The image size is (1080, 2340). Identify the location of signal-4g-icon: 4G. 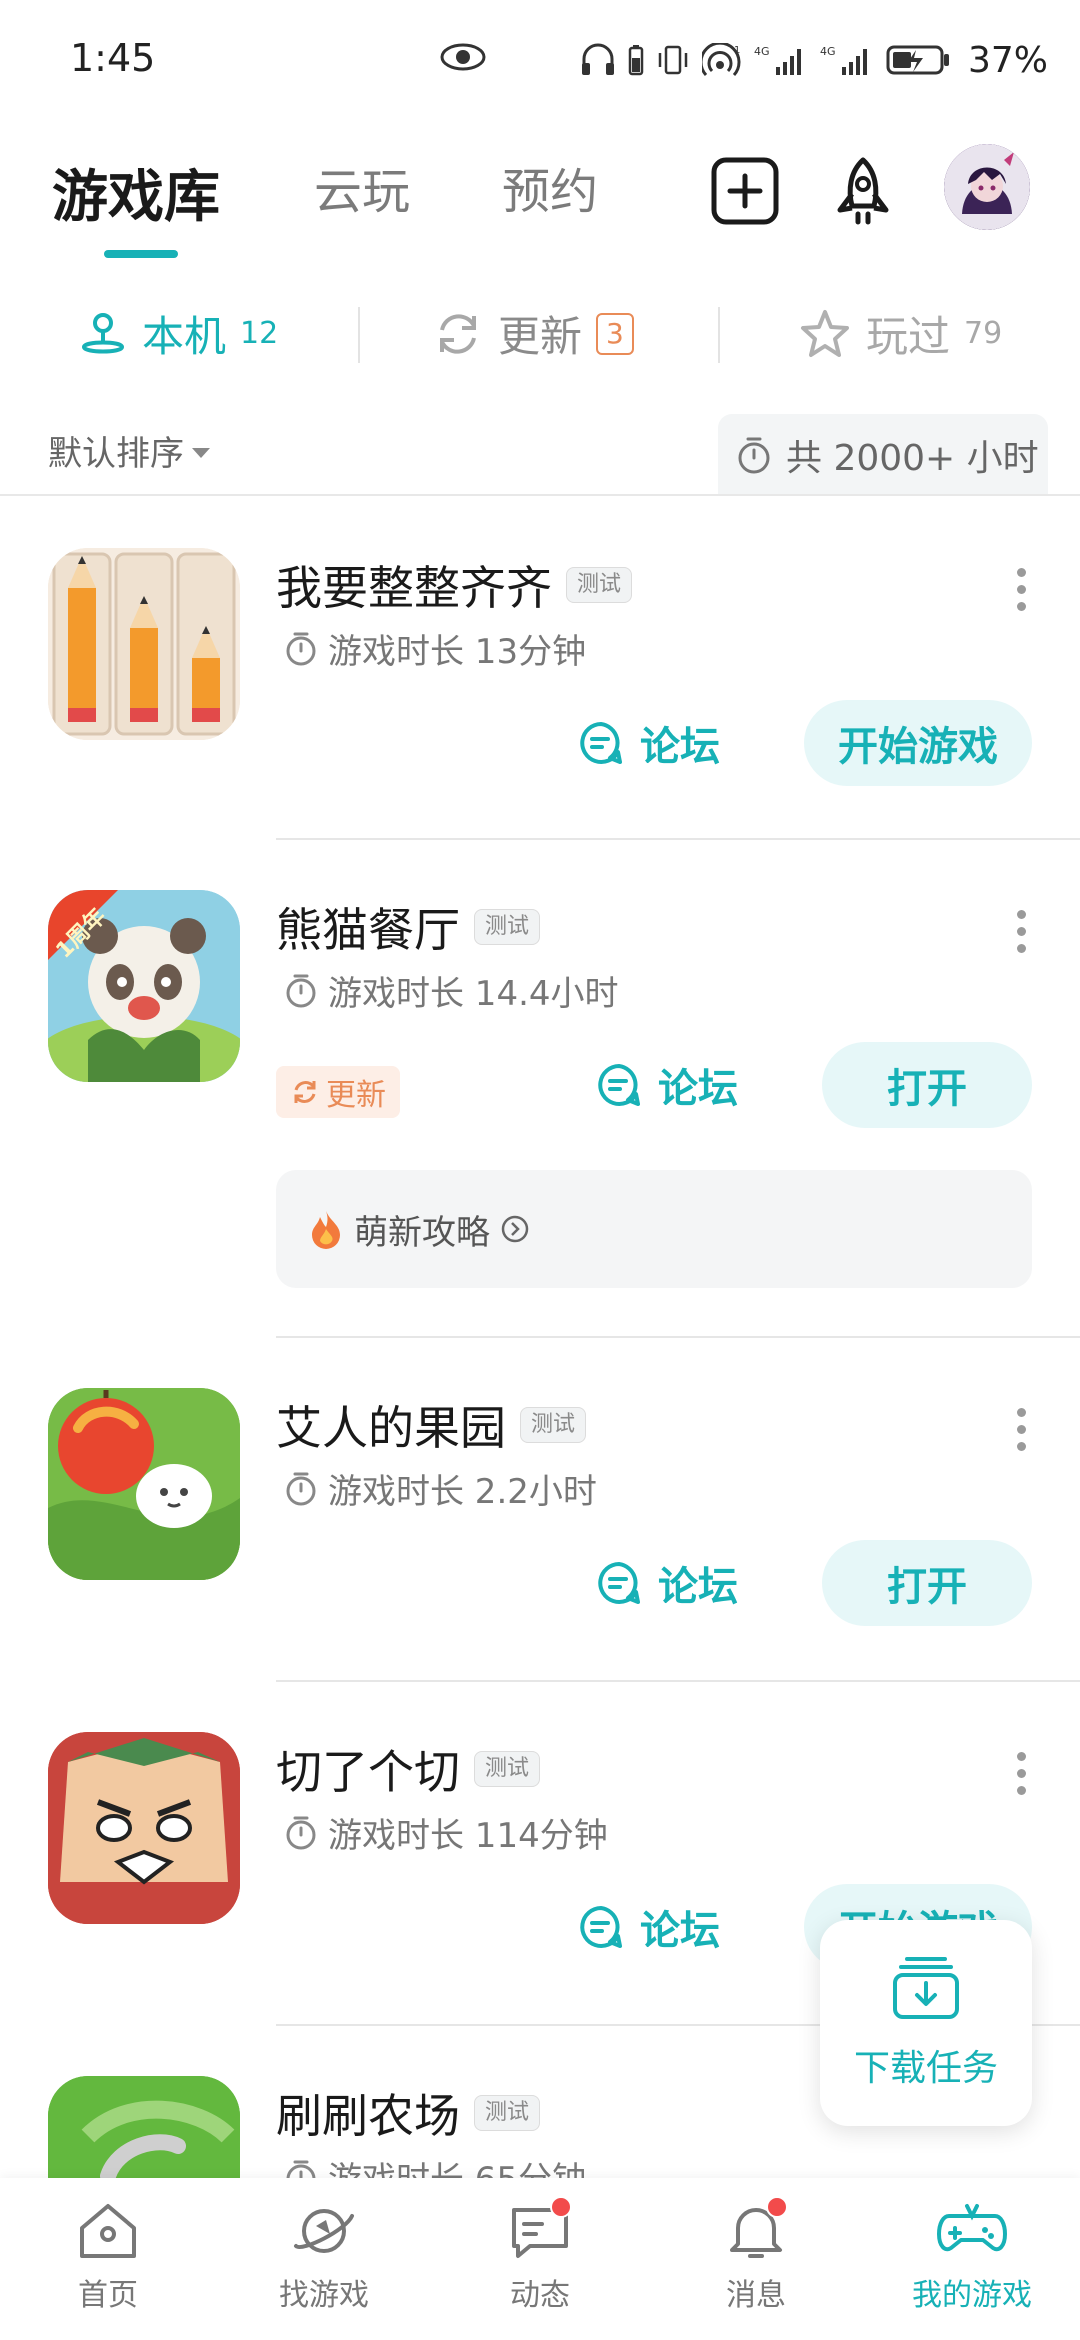
(777, 60).